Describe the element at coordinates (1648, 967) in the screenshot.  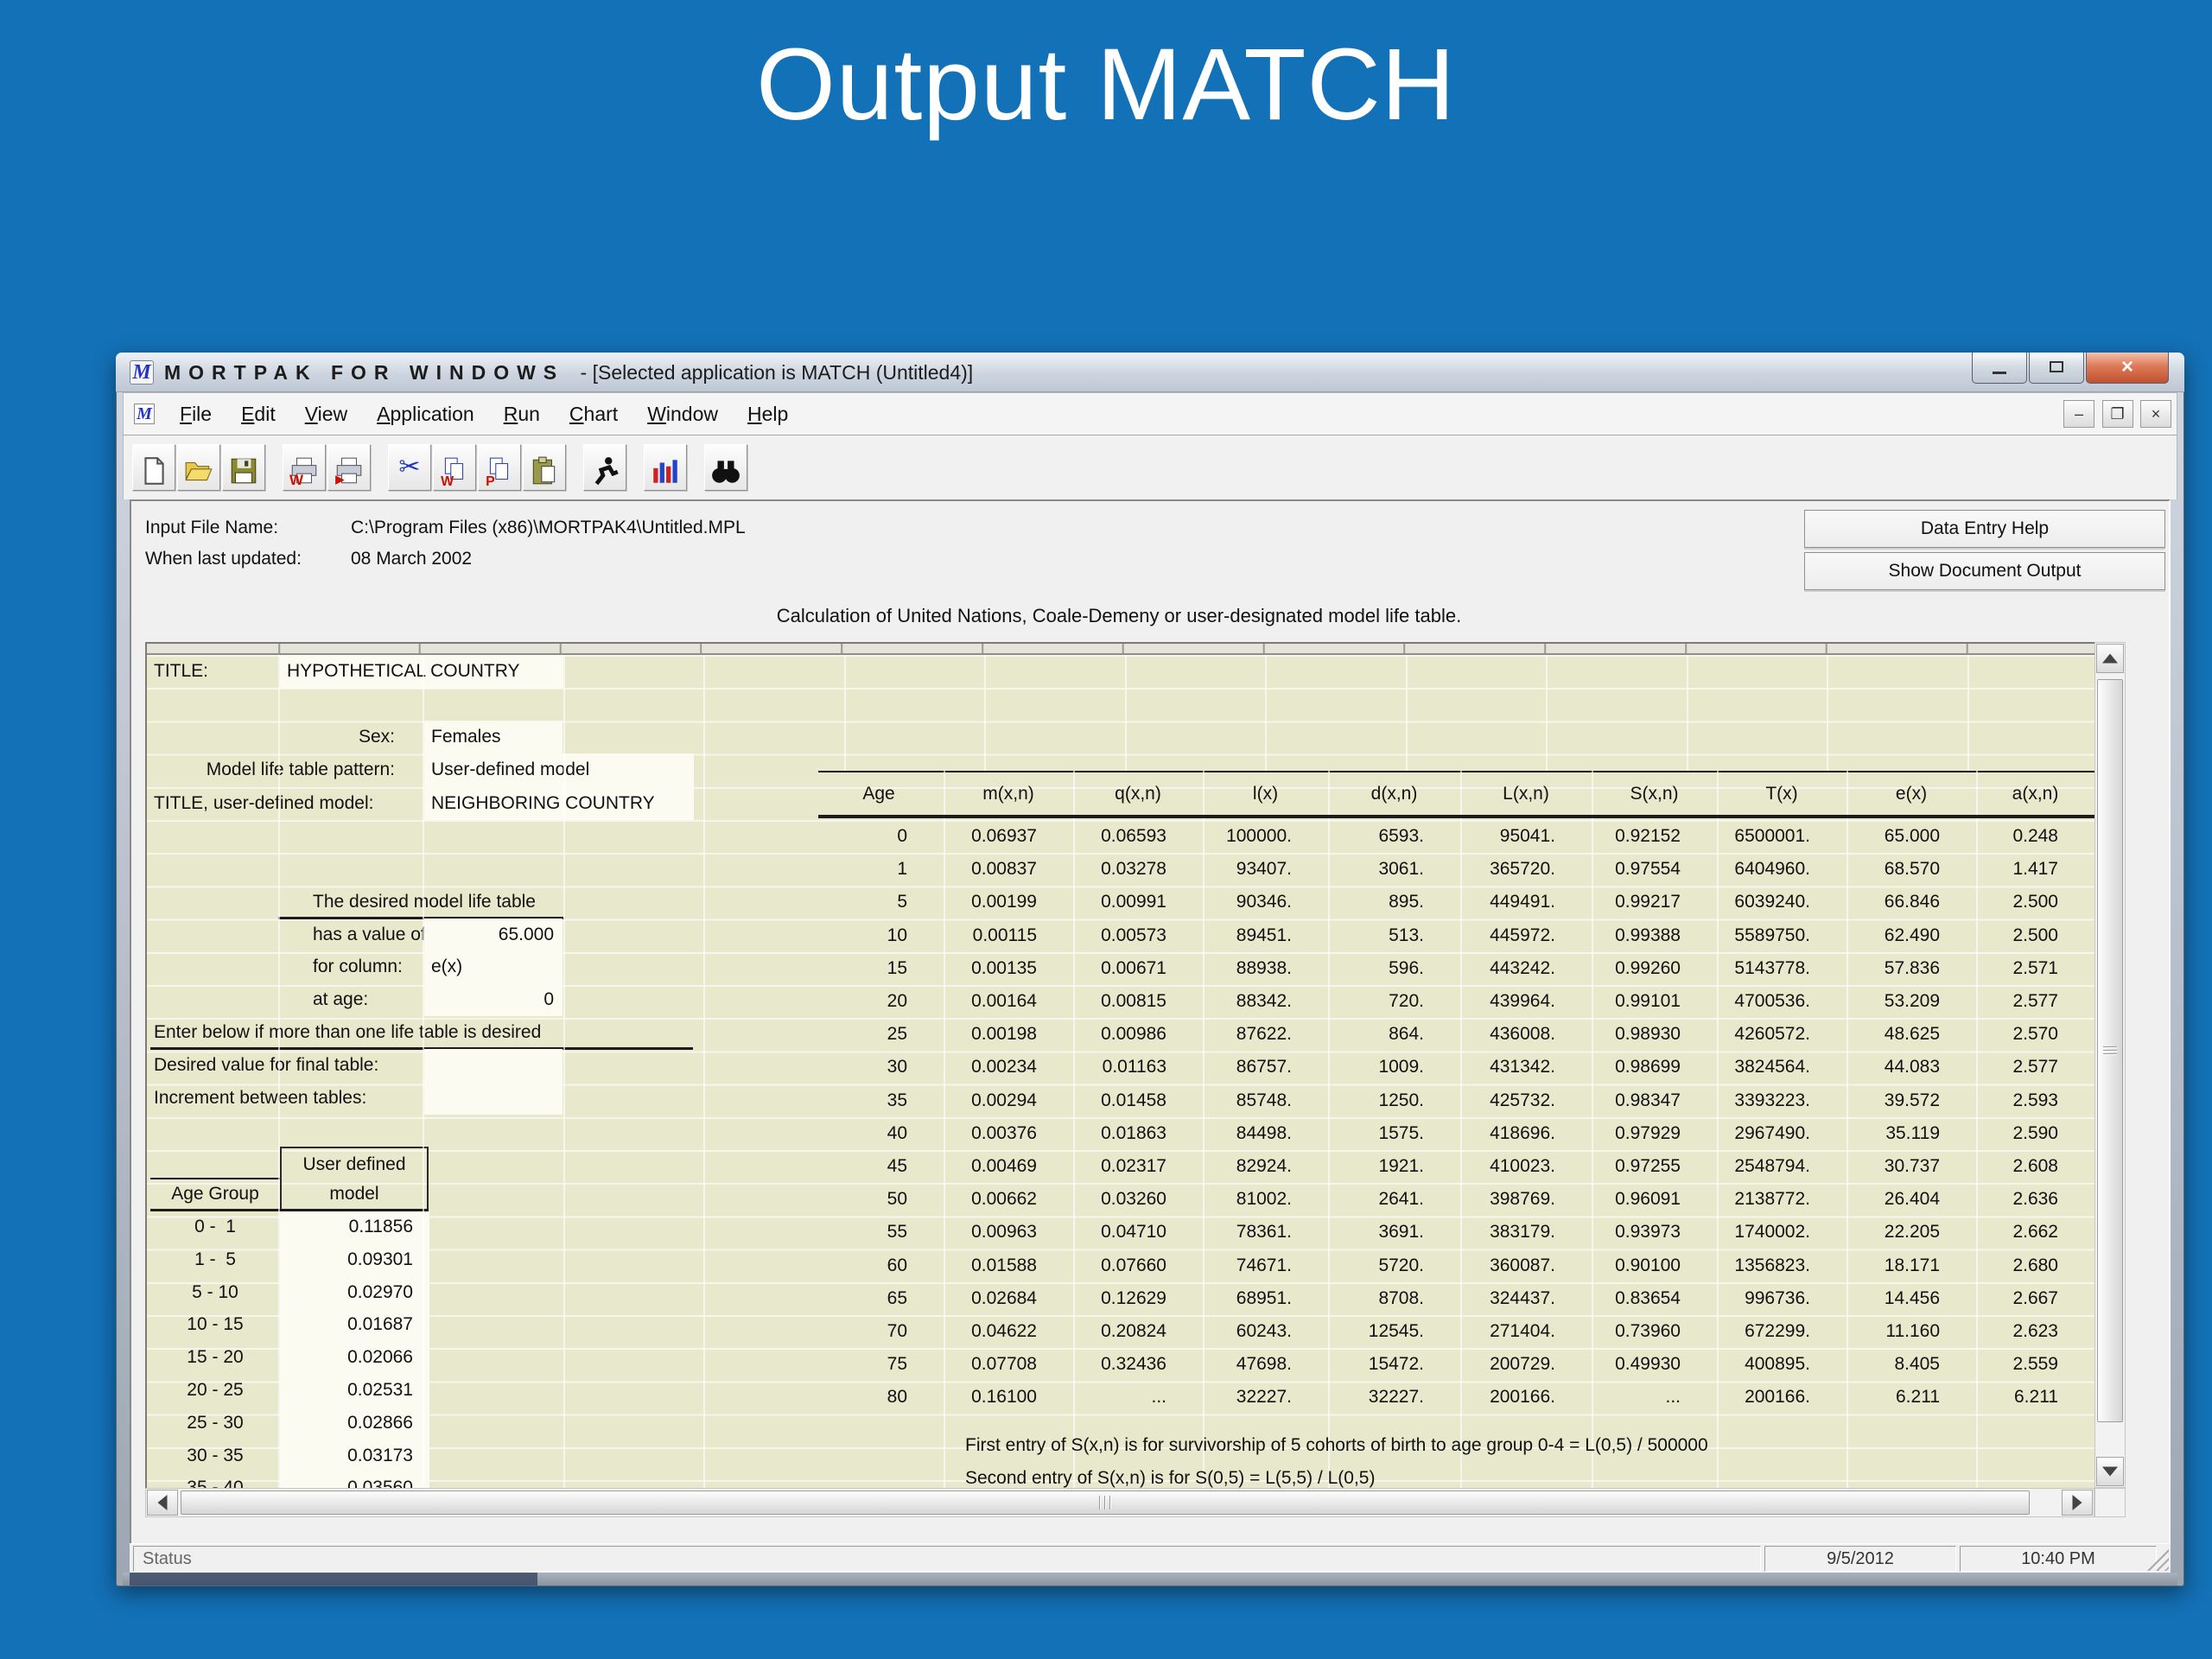
I see `life-table-cell: 0.99260` at that location.